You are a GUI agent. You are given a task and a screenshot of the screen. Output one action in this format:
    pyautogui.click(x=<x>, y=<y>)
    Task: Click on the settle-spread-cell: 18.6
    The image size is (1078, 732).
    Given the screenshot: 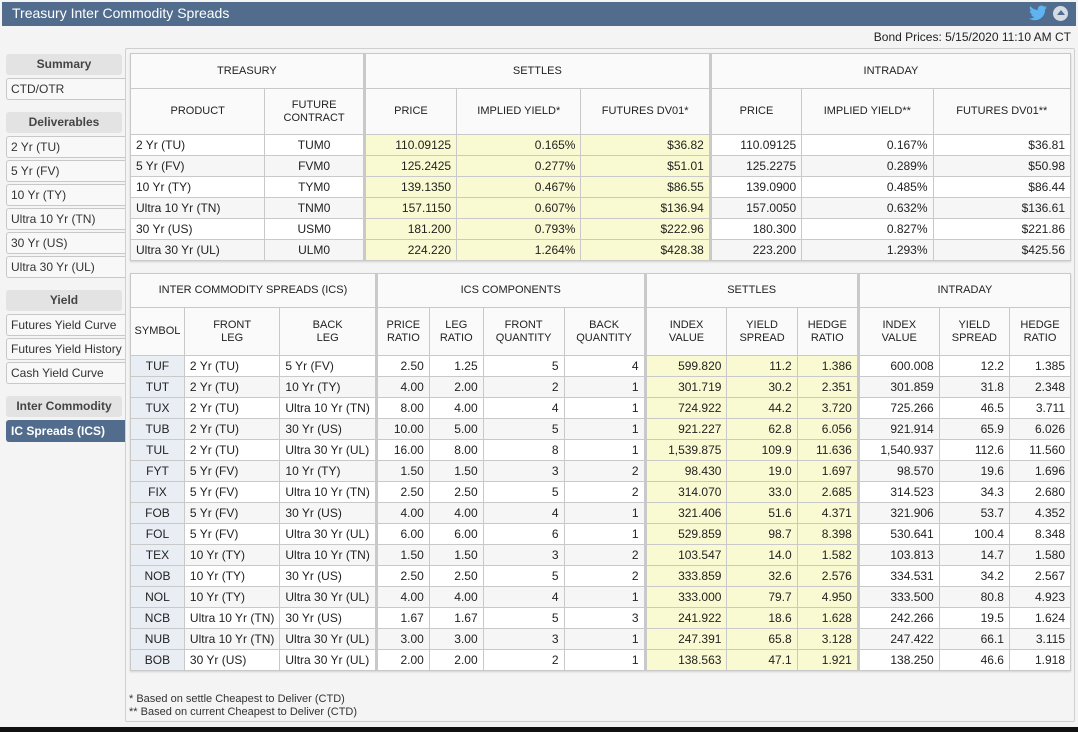 What is the action you would take?
    pyautogui.click(x=762, y=618)
    